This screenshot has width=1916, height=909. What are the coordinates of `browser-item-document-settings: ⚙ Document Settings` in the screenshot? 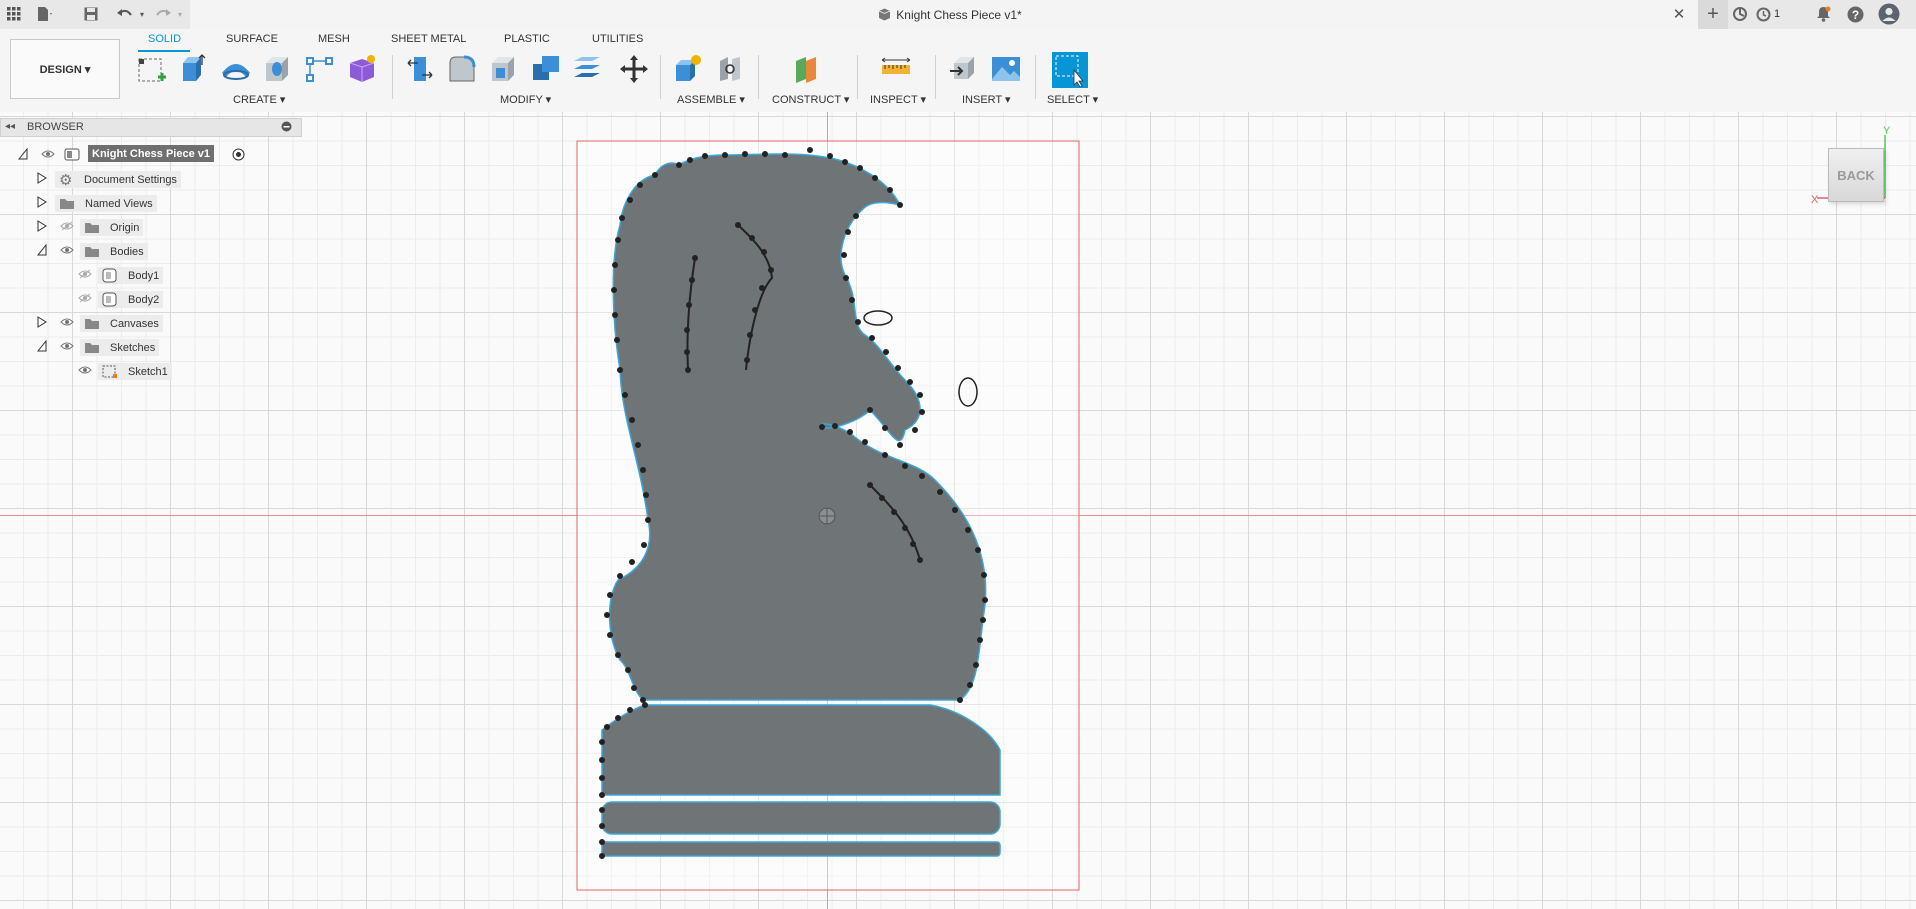 It's located at (150, 178).